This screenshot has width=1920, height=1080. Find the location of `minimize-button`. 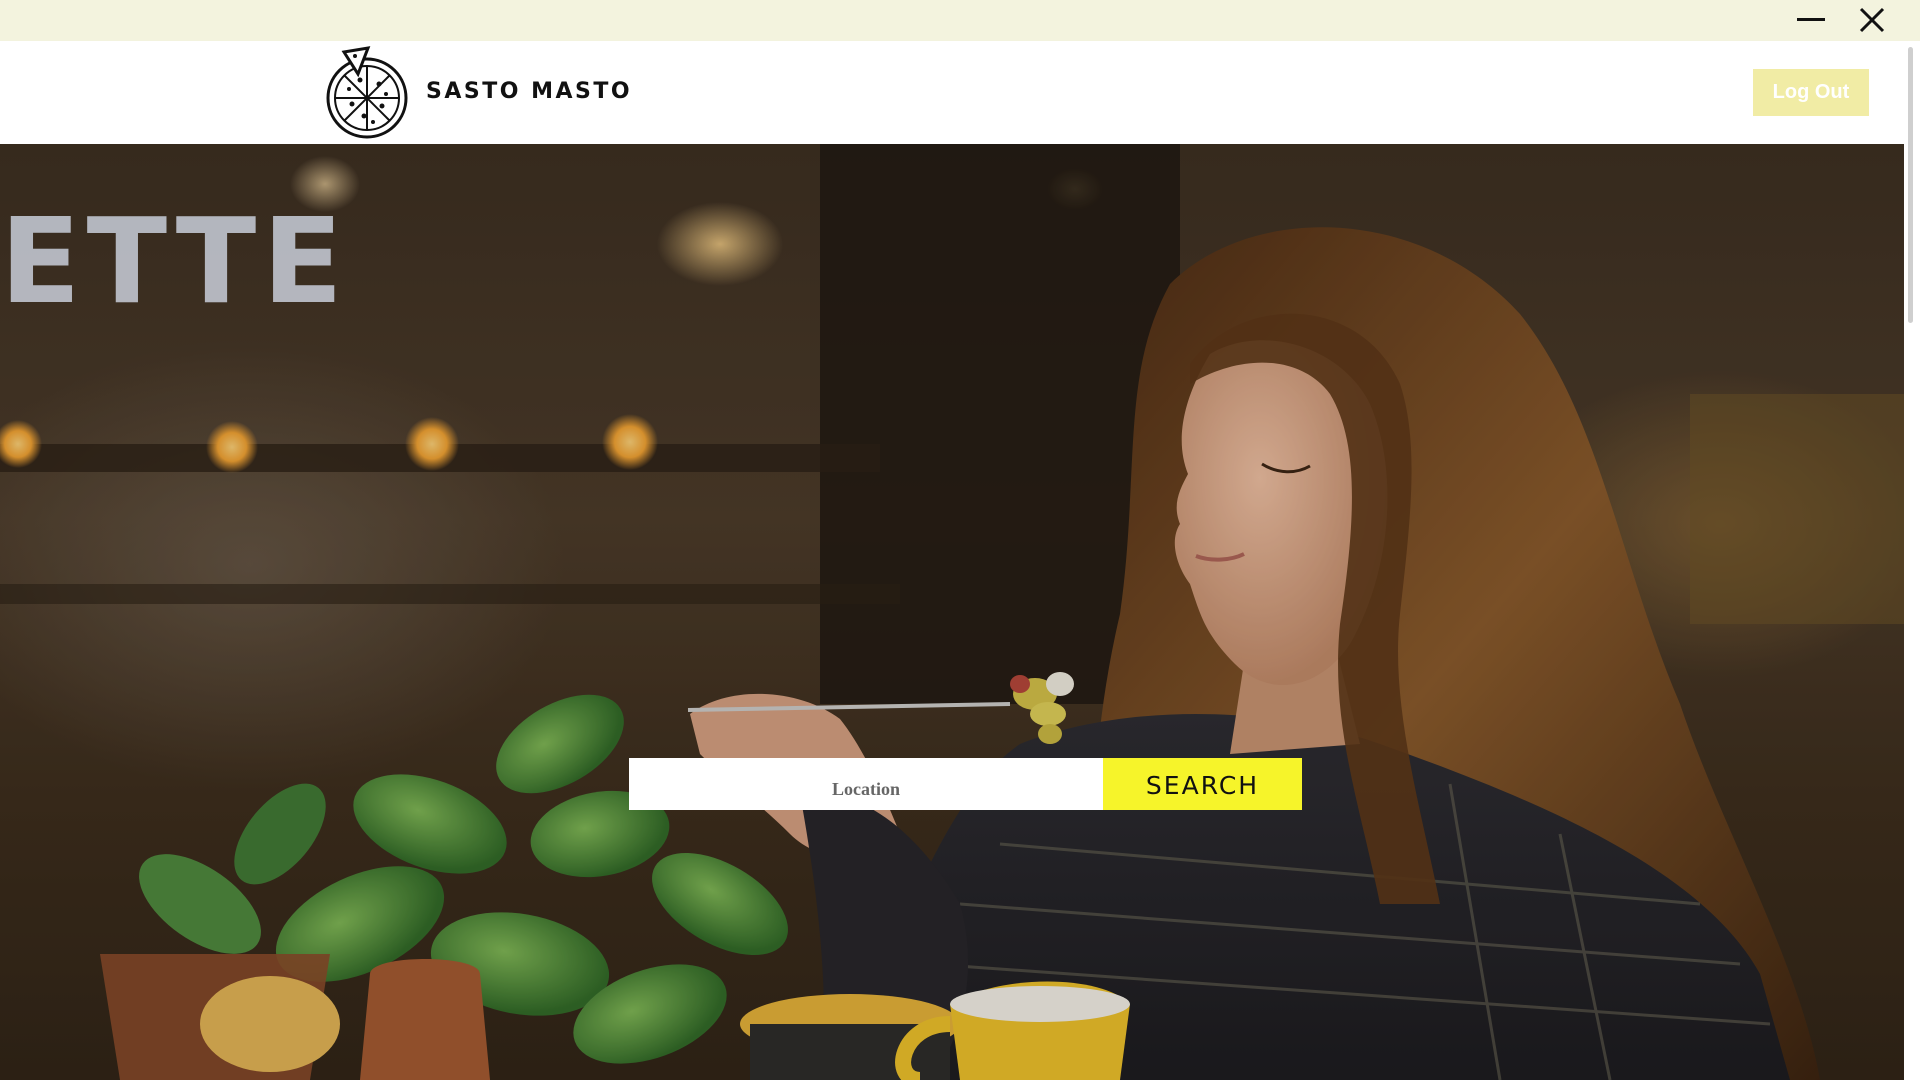

minimize-button is located at coordinates (1812, 20).